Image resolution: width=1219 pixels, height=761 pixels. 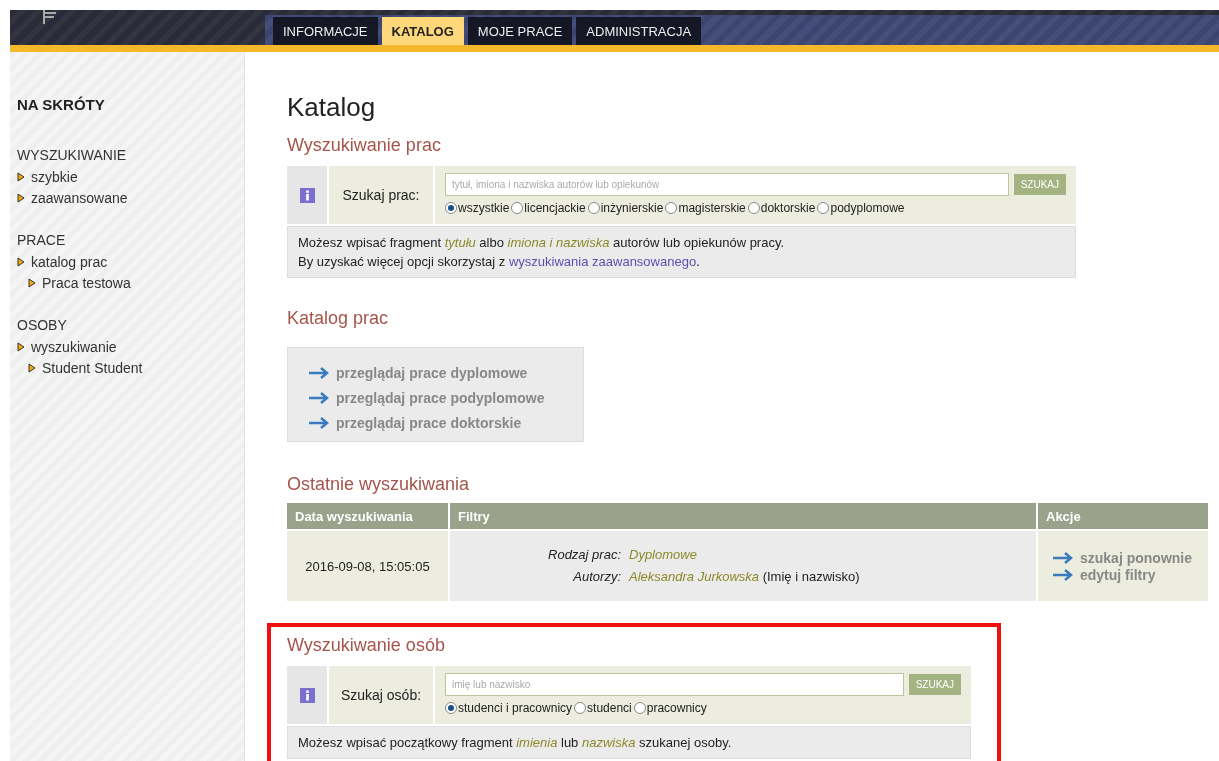 What do you see at coordinates (609, 708) in the screenshot?
I see `radio-label: studenci` at bounding box center [609, 708].